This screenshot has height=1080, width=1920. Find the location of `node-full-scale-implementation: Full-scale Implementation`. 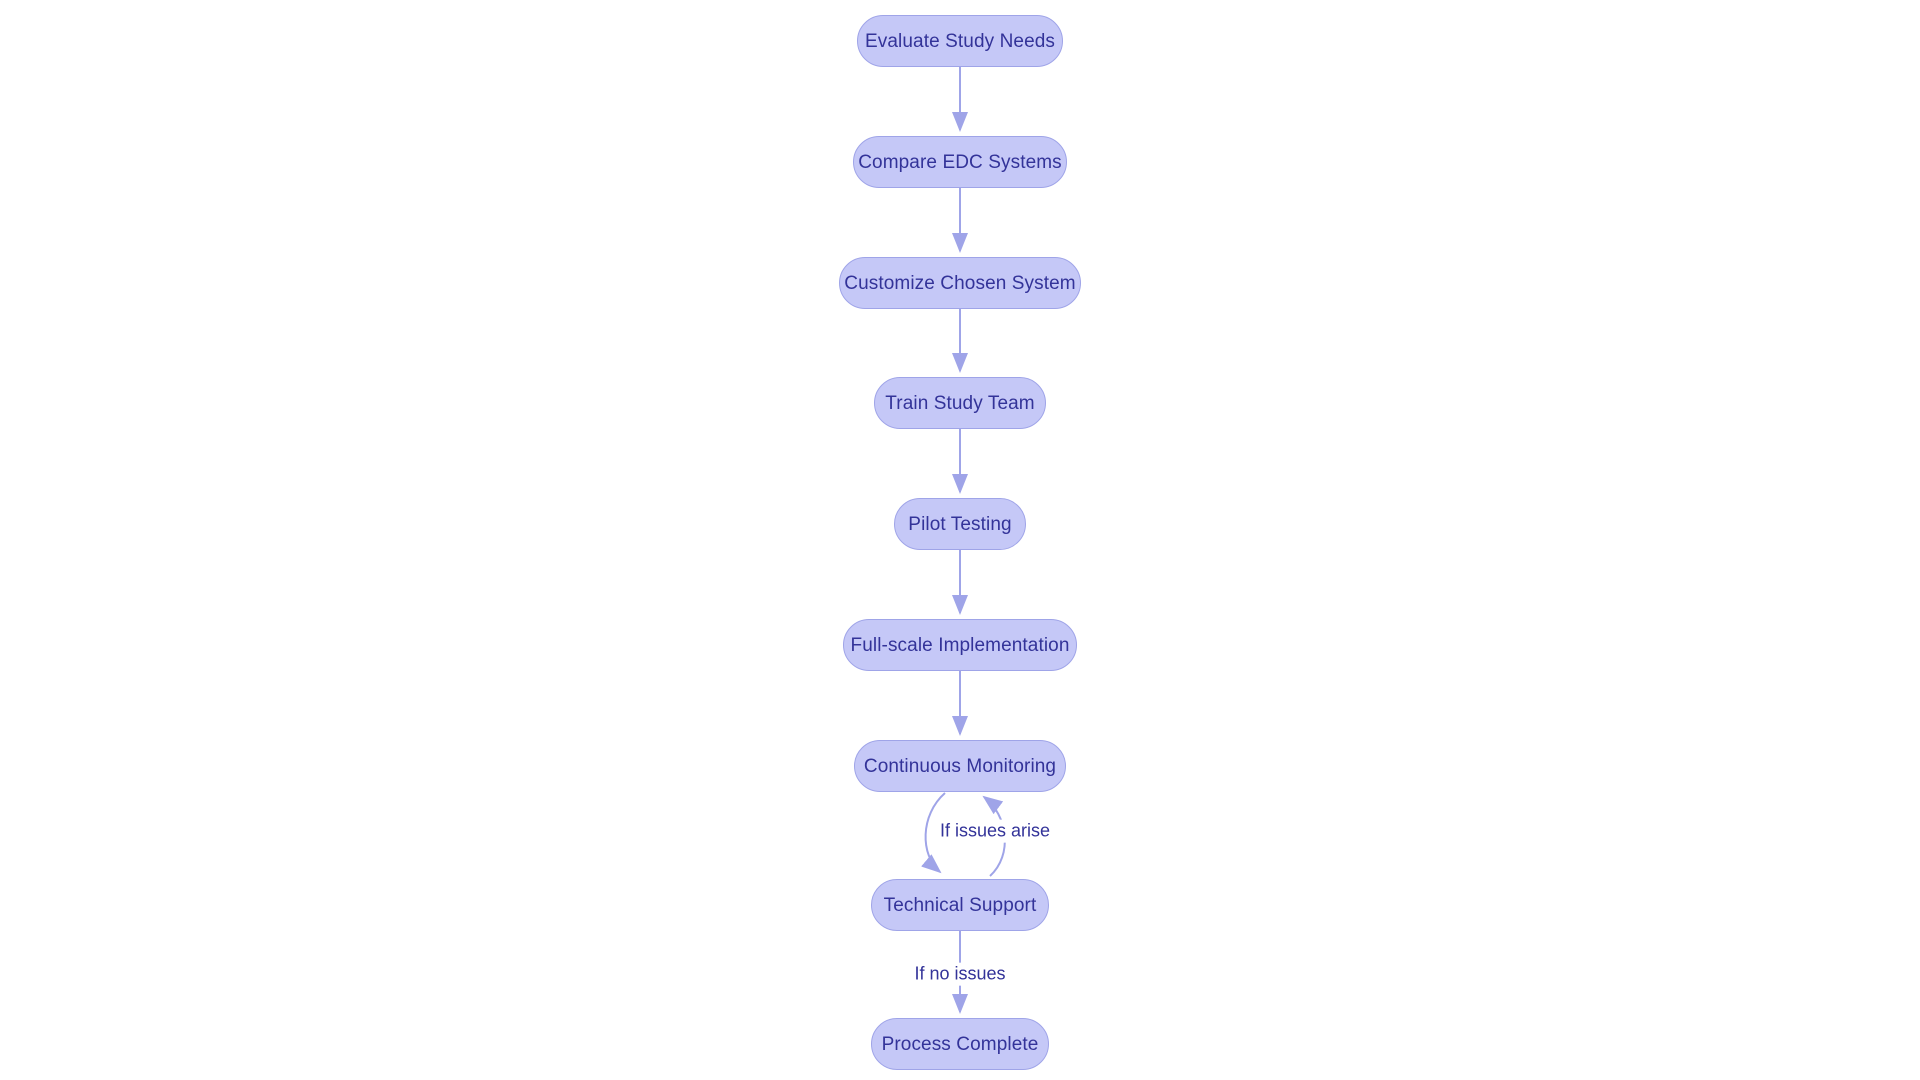

node-full-scale-implementation: Full-scale Implementation is located at coordinates (960, 645).